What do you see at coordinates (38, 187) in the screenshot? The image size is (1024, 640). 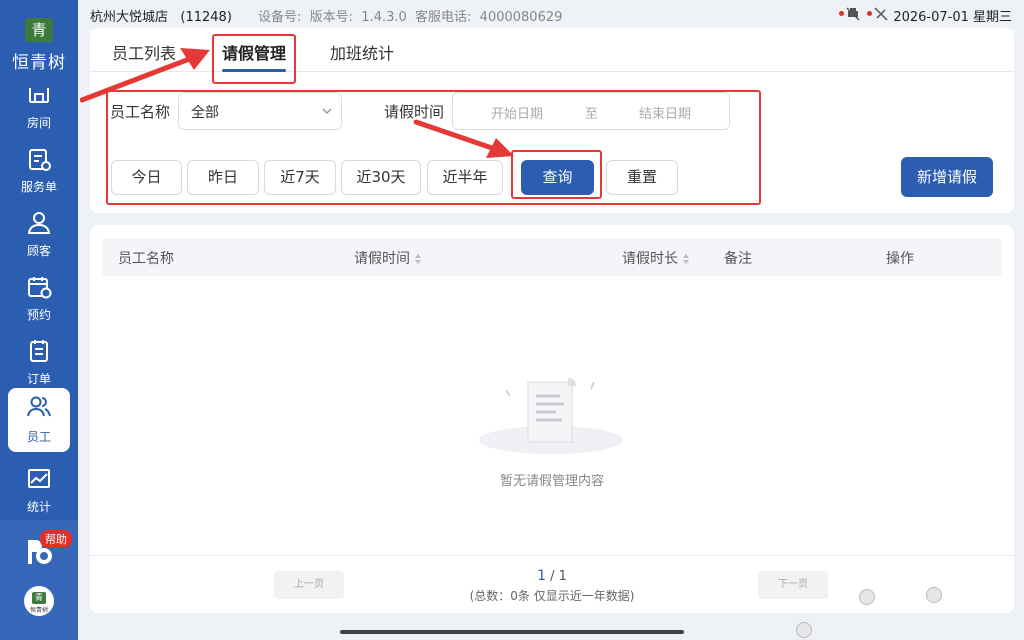 I see `sidebar-item-label: 服务单` at bounding box center [38, 187].